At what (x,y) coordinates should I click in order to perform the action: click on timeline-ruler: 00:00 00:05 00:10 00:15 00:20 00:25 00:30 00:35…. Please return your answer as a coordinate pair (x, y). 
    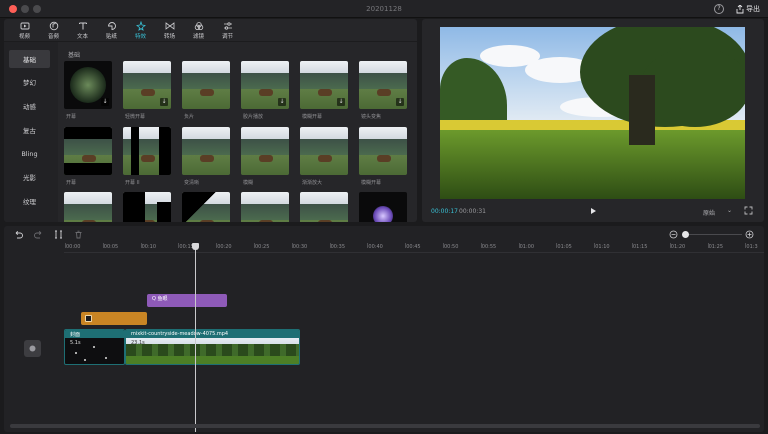
    Looking at the image, I should click on (414, 248).